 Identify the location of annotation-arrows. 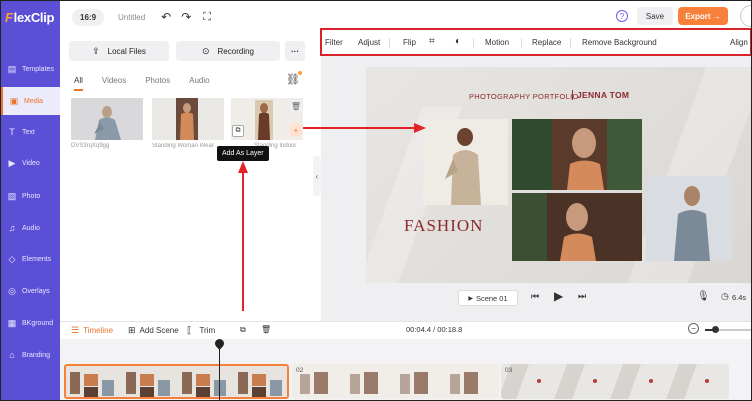
(332, 217).